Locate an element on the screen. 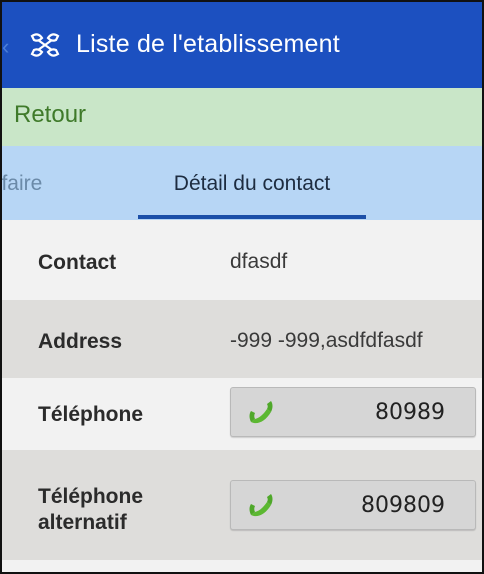 The width and height of the screenshot is (484, 574). address-value: -999 -999,asdfdfasdf is located at coordinates (326, 340).